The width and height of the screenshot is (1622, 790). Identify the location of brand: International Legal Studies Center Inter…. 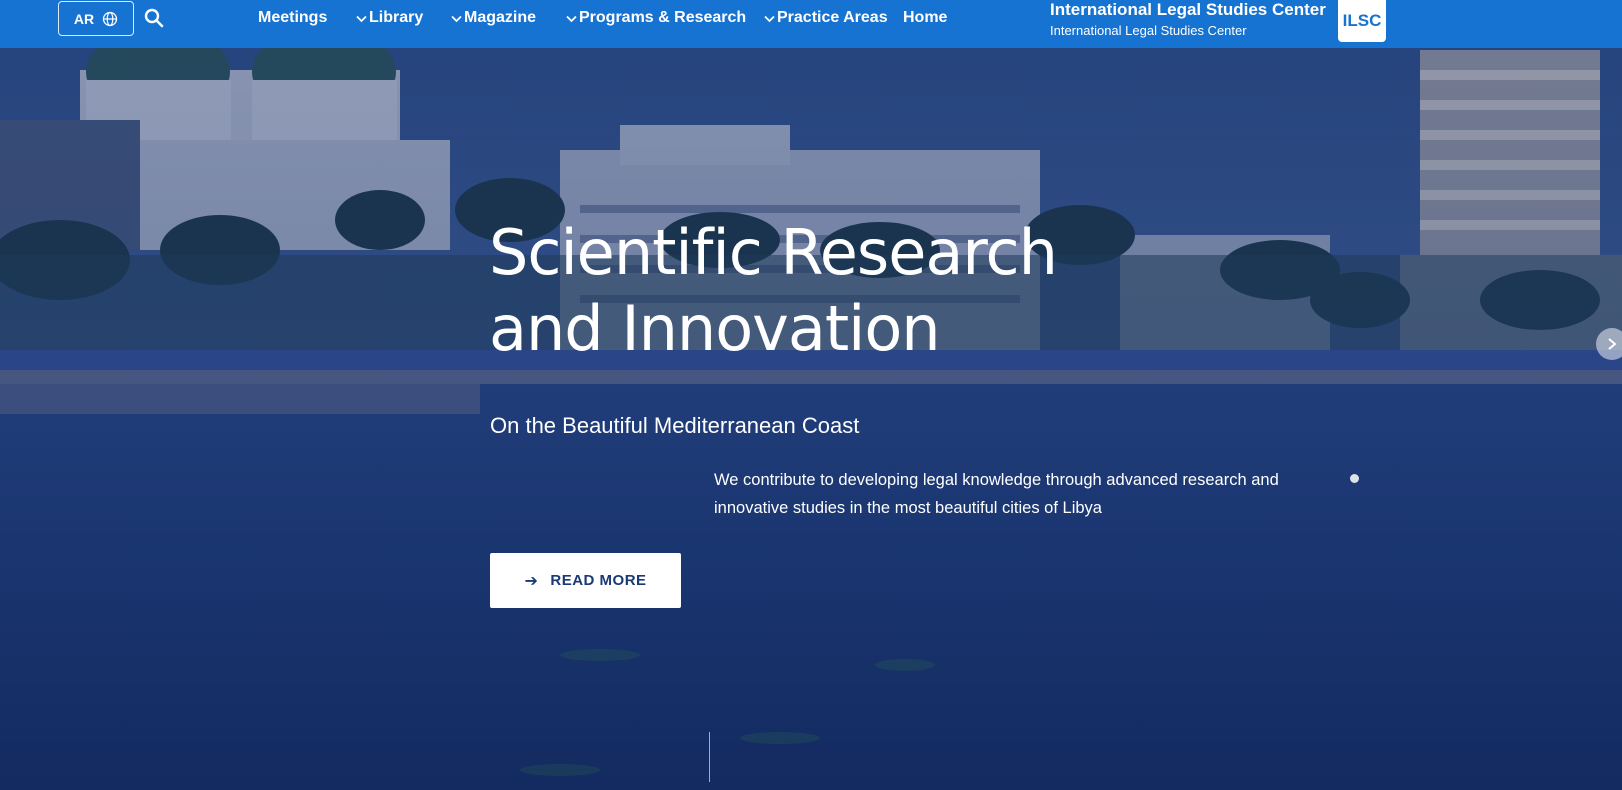
(1188, 19).